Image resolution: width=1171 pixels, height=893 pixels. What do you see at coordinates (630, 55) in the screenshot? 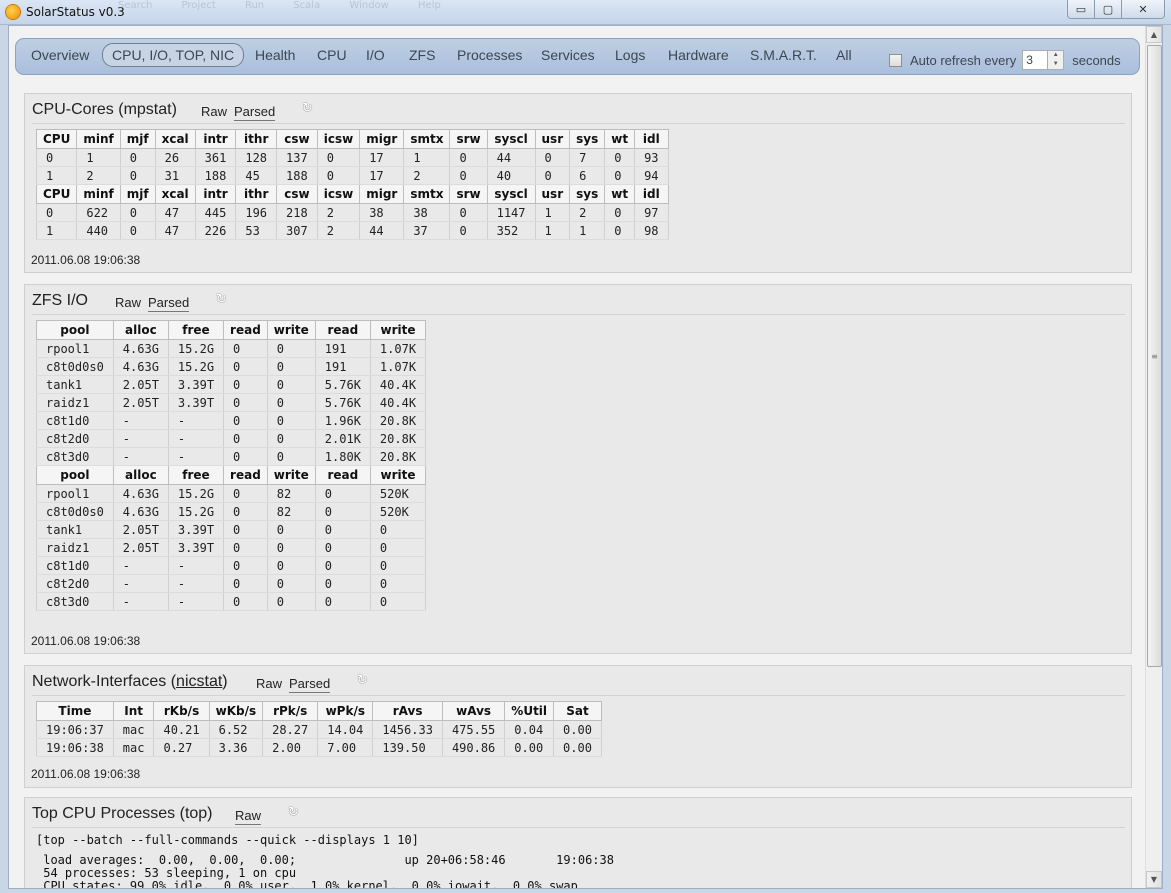
I see `tab-logs: Logs` at bounding box center [630, 55].